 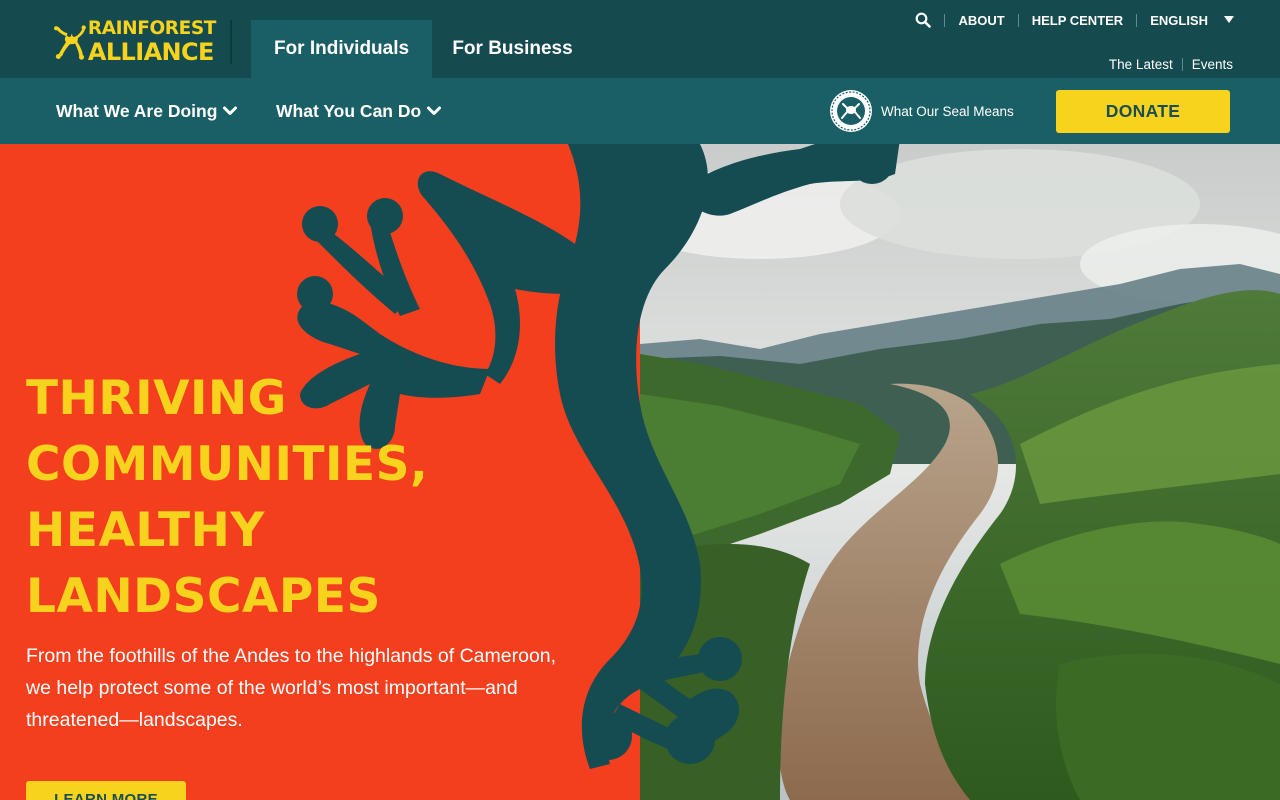 What do you see at coordinates (1179, 20) in the screenshot?
I see `language-select: ENGLISH` at bounding box center [1179, 20].